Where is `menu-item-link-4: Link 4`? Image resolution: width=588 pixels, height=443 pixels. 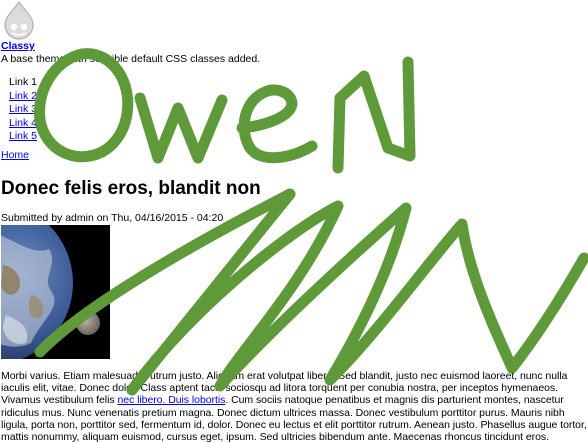 menu-item-link-4: Link 4 is located at coordinates (23, 124).